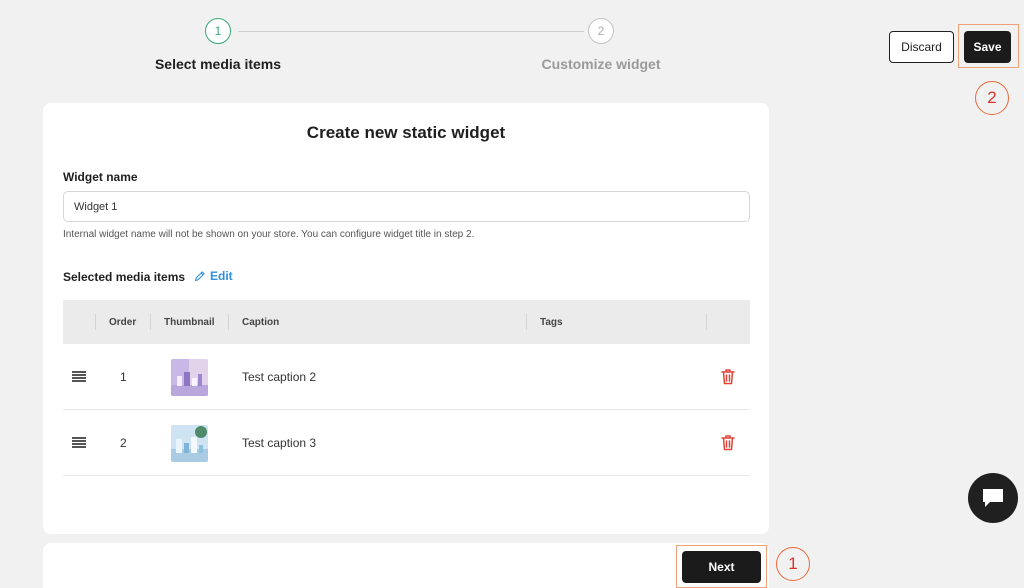  Describe the element at coordinates (221, 276) in the screenshot. I see `edit-label: Edit` at that location.